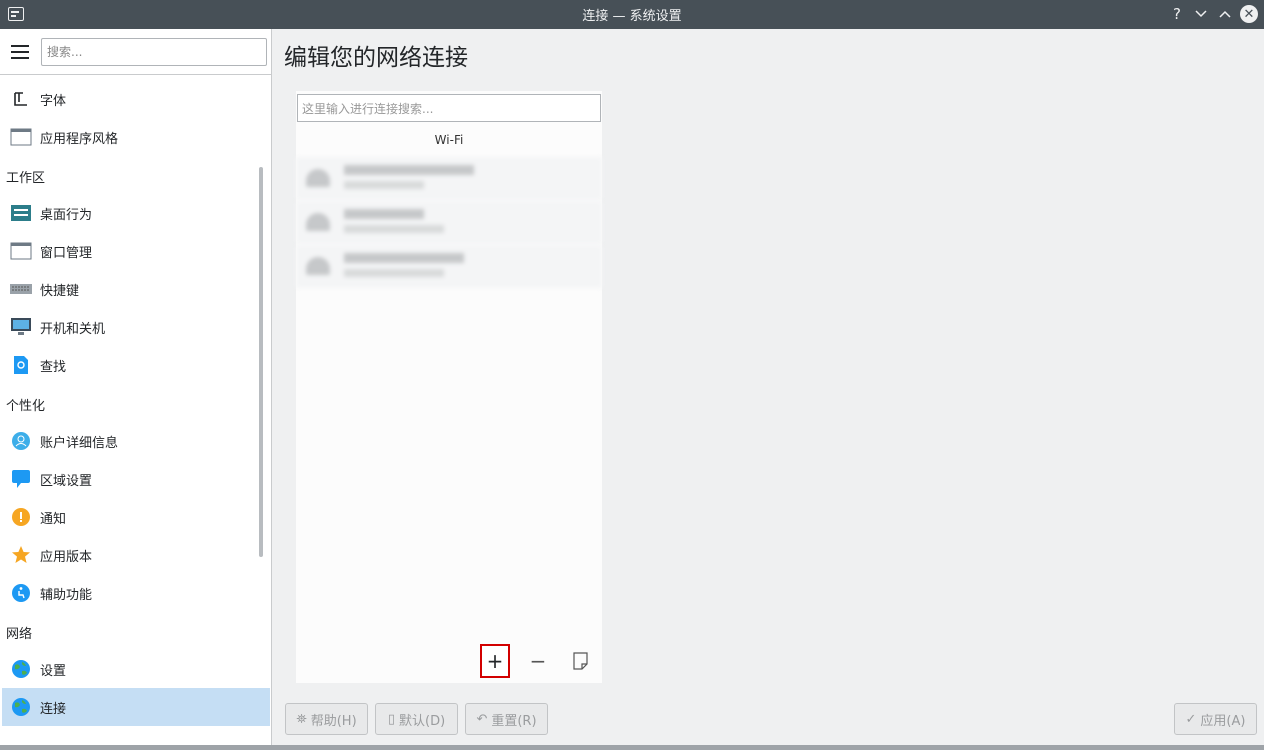 The image size is (1264, 750). Describe the element at coordinates (21, 593) in the screenshot. I see `accessibility-icon` at that location.